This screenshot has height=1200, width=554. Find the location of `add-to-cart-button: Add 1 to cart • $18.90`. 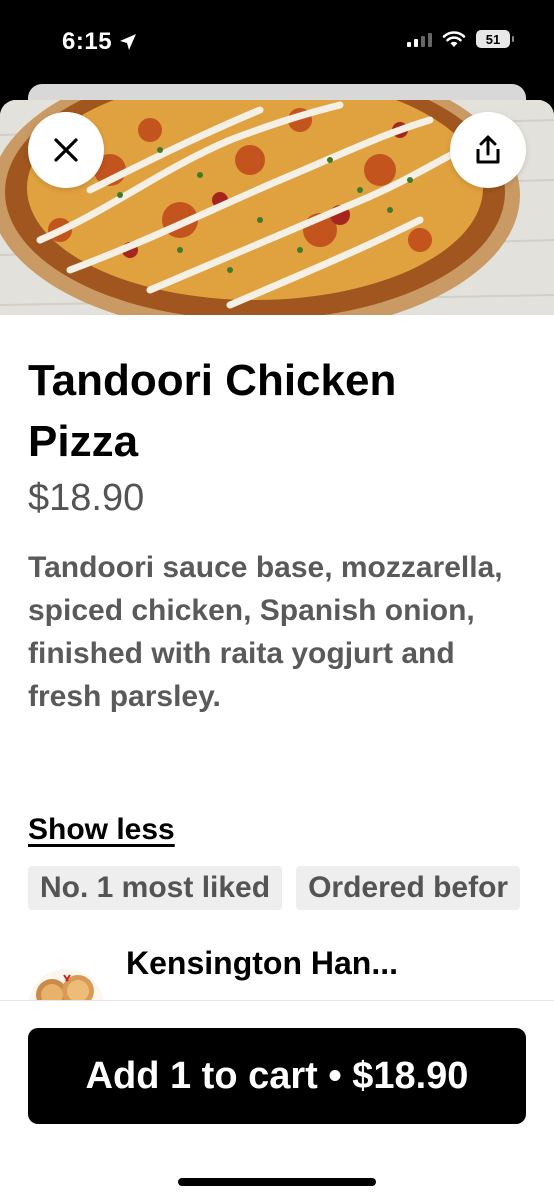

add-to-cart-button: Add 1 to cart • $18.90 is located at coordinates (277, 1076).